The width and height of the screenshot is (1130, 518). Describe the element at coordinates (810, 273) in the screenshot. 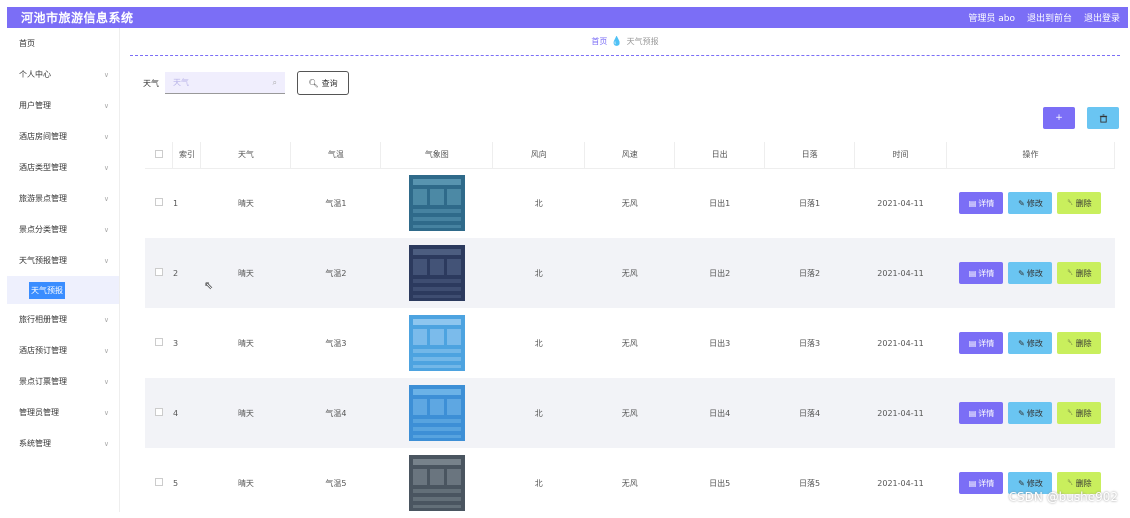

I see `cell-sunset: 日落2` at that location.